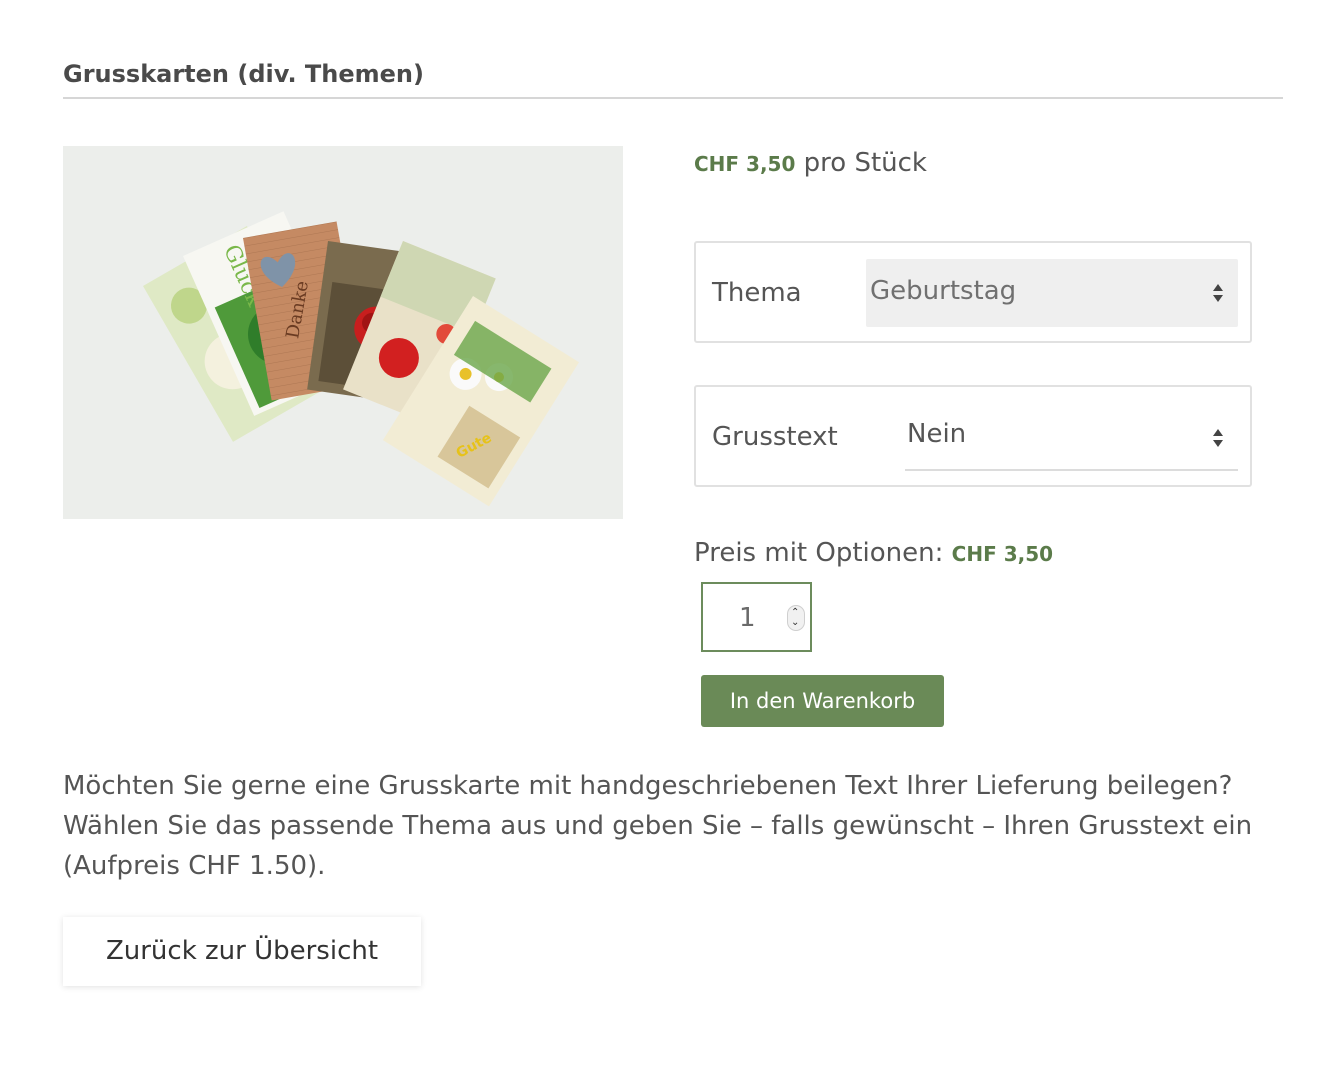 This screenshot has height=1080, width=1336. I want to click on unit-price: CHF 3,50 pro Stück, so click(810, 163).